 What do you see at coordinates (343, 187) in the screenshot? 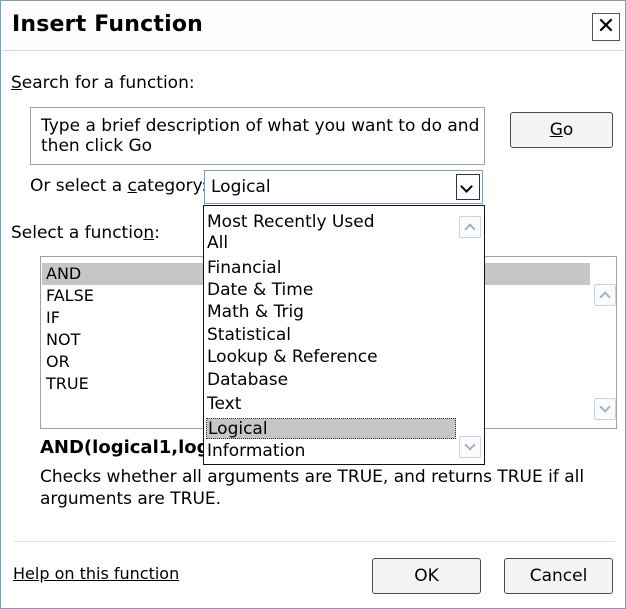
I see `category-select: Logical` at bounding box center [343, 187].